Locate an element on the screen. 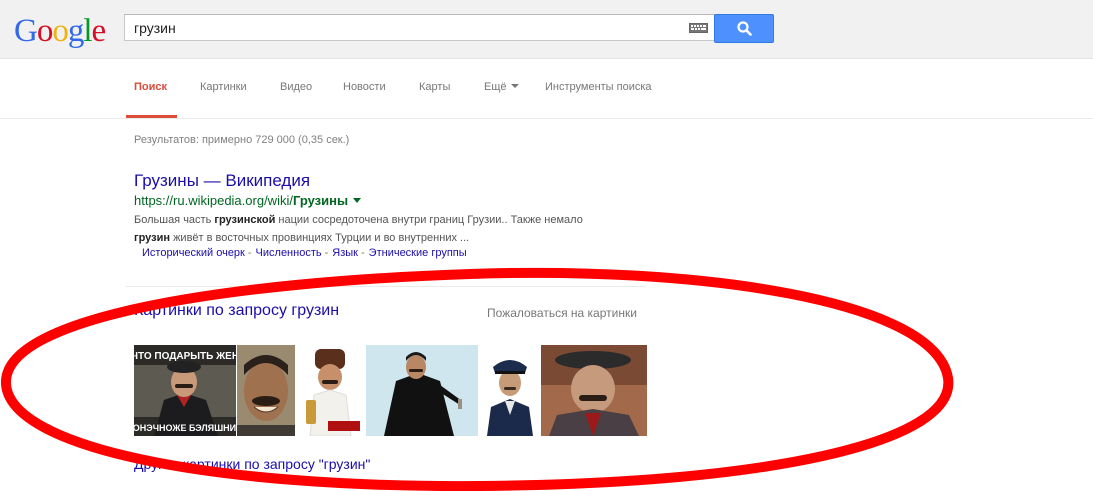 This screenshot has height=491, width=1093. search-button is located at coordinates (744, 28).